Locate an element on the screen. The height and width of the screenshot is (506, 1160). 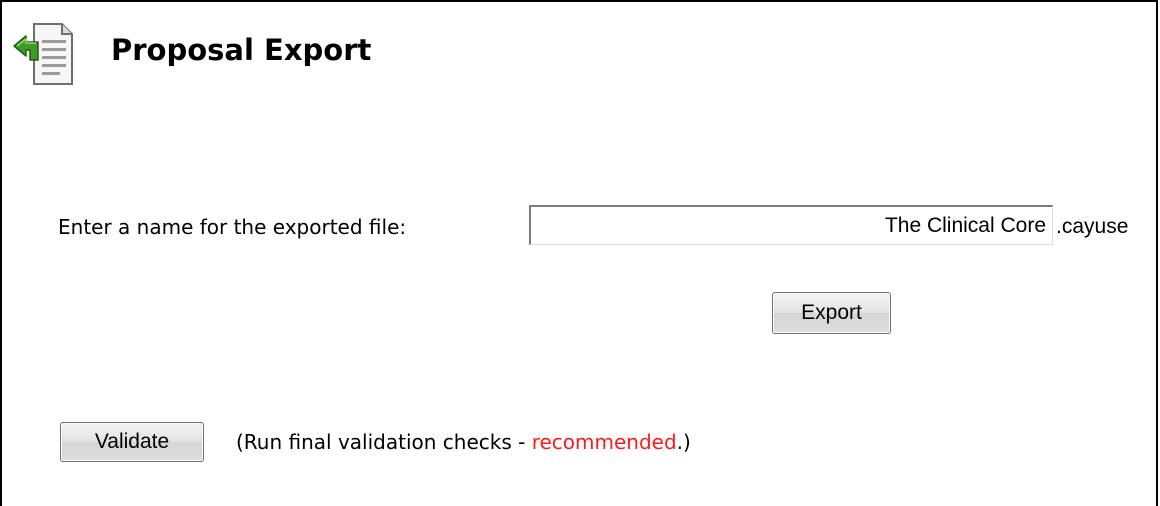
file-extension: .cayuse is located at coordinates (1092, 226).